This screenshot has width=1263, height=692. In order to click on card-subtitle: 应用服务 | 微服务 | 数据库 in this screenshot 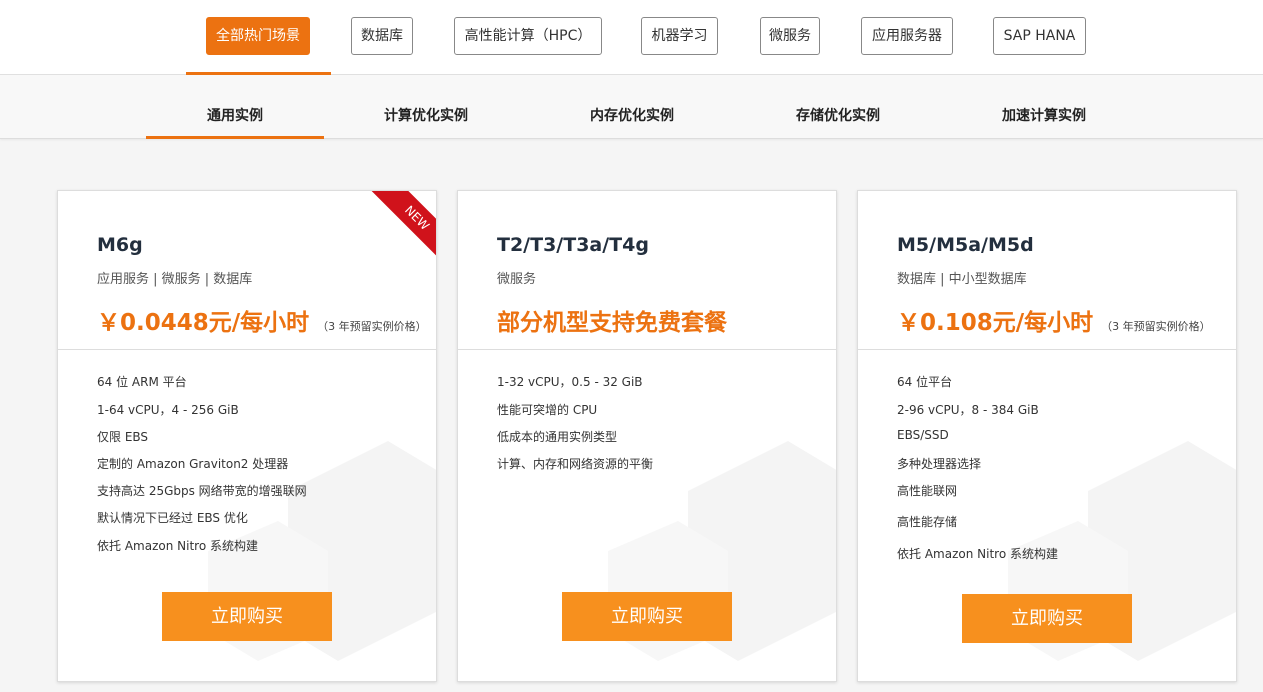, I will do `click(175, 279)`.